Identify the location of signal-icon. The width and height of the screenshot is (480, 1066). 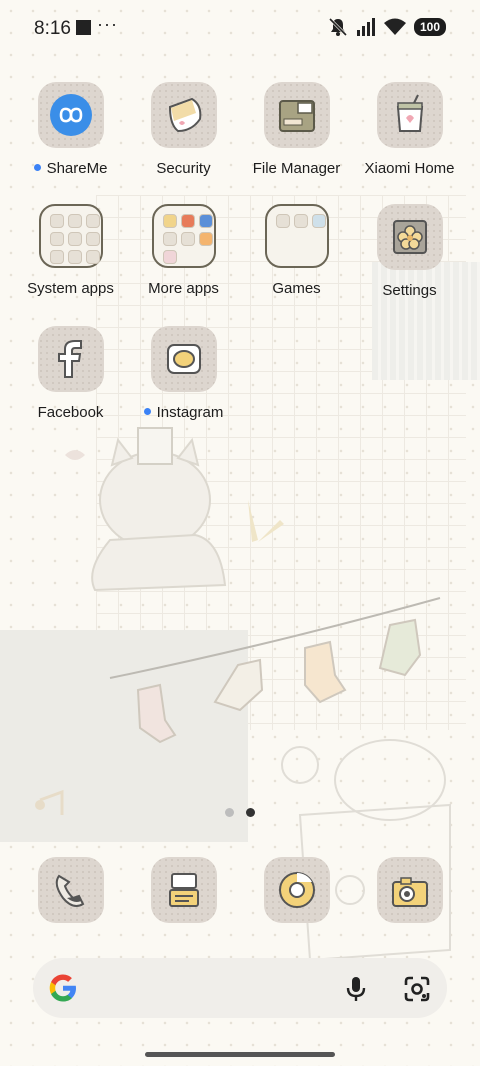
(365, 27).